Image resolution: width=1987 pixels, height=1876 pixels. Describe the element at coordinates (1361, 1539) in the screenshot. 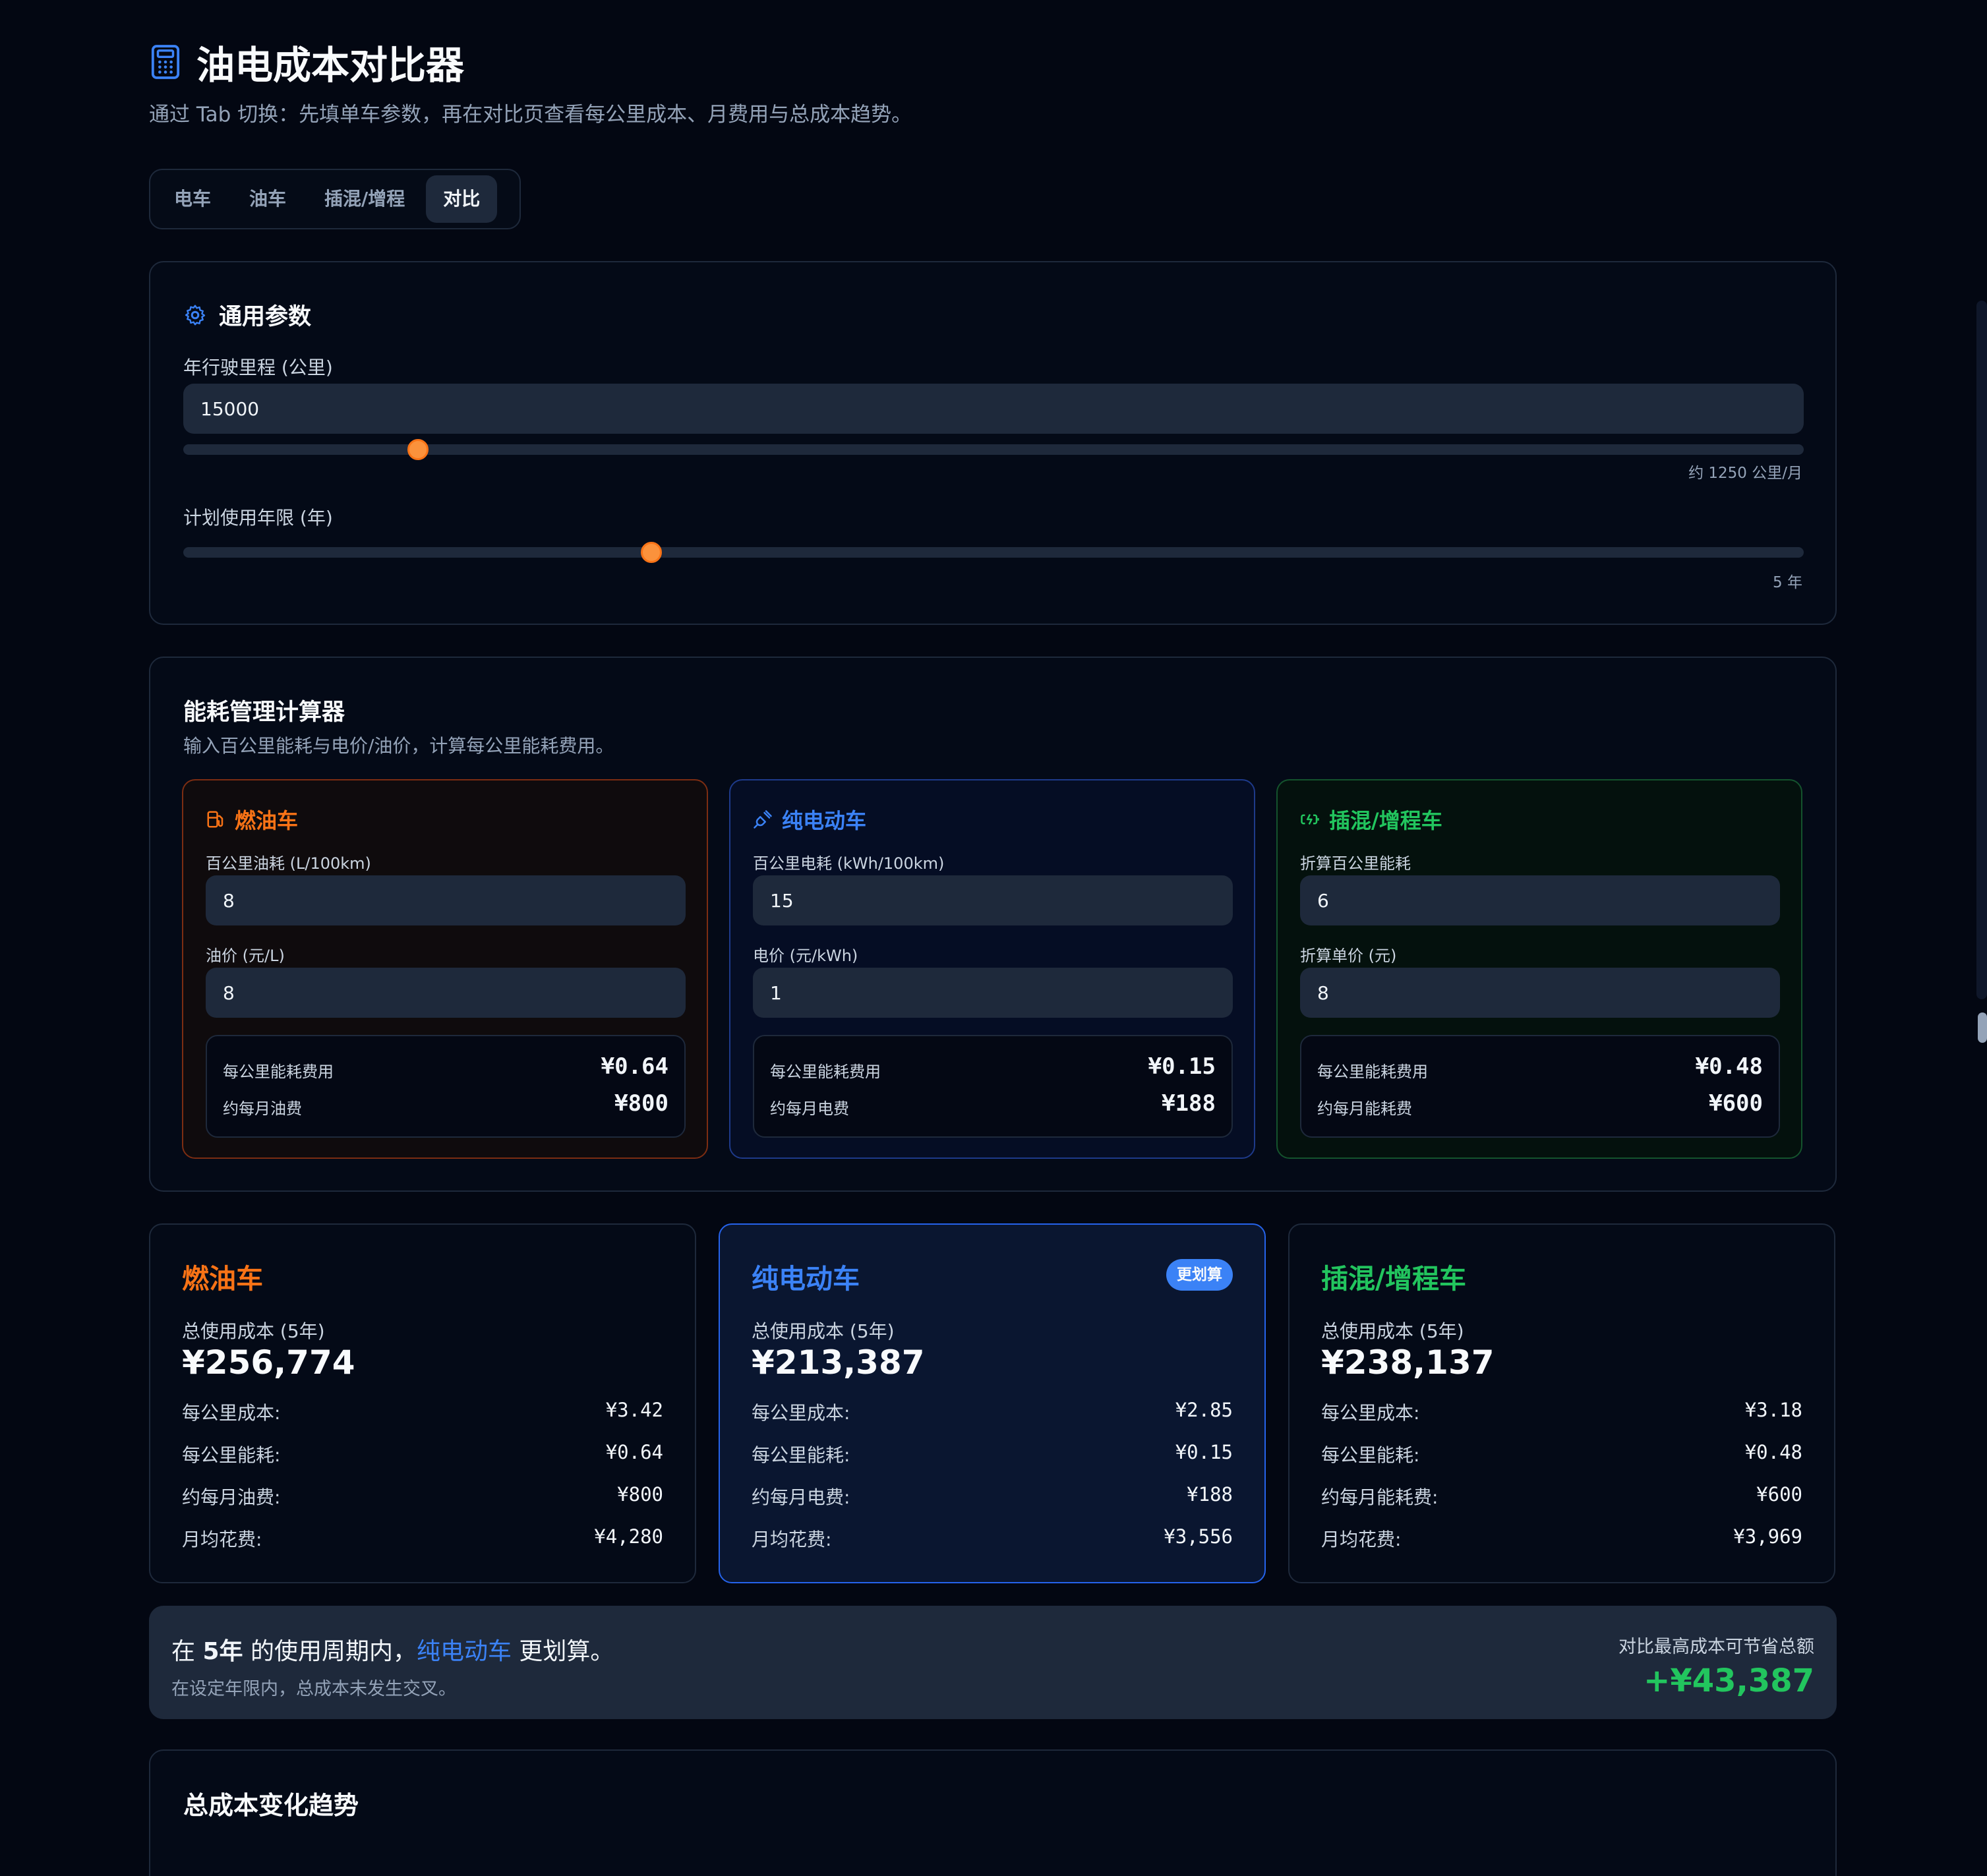

I see `summary-phev-row-label: 月均花费:` at that location.